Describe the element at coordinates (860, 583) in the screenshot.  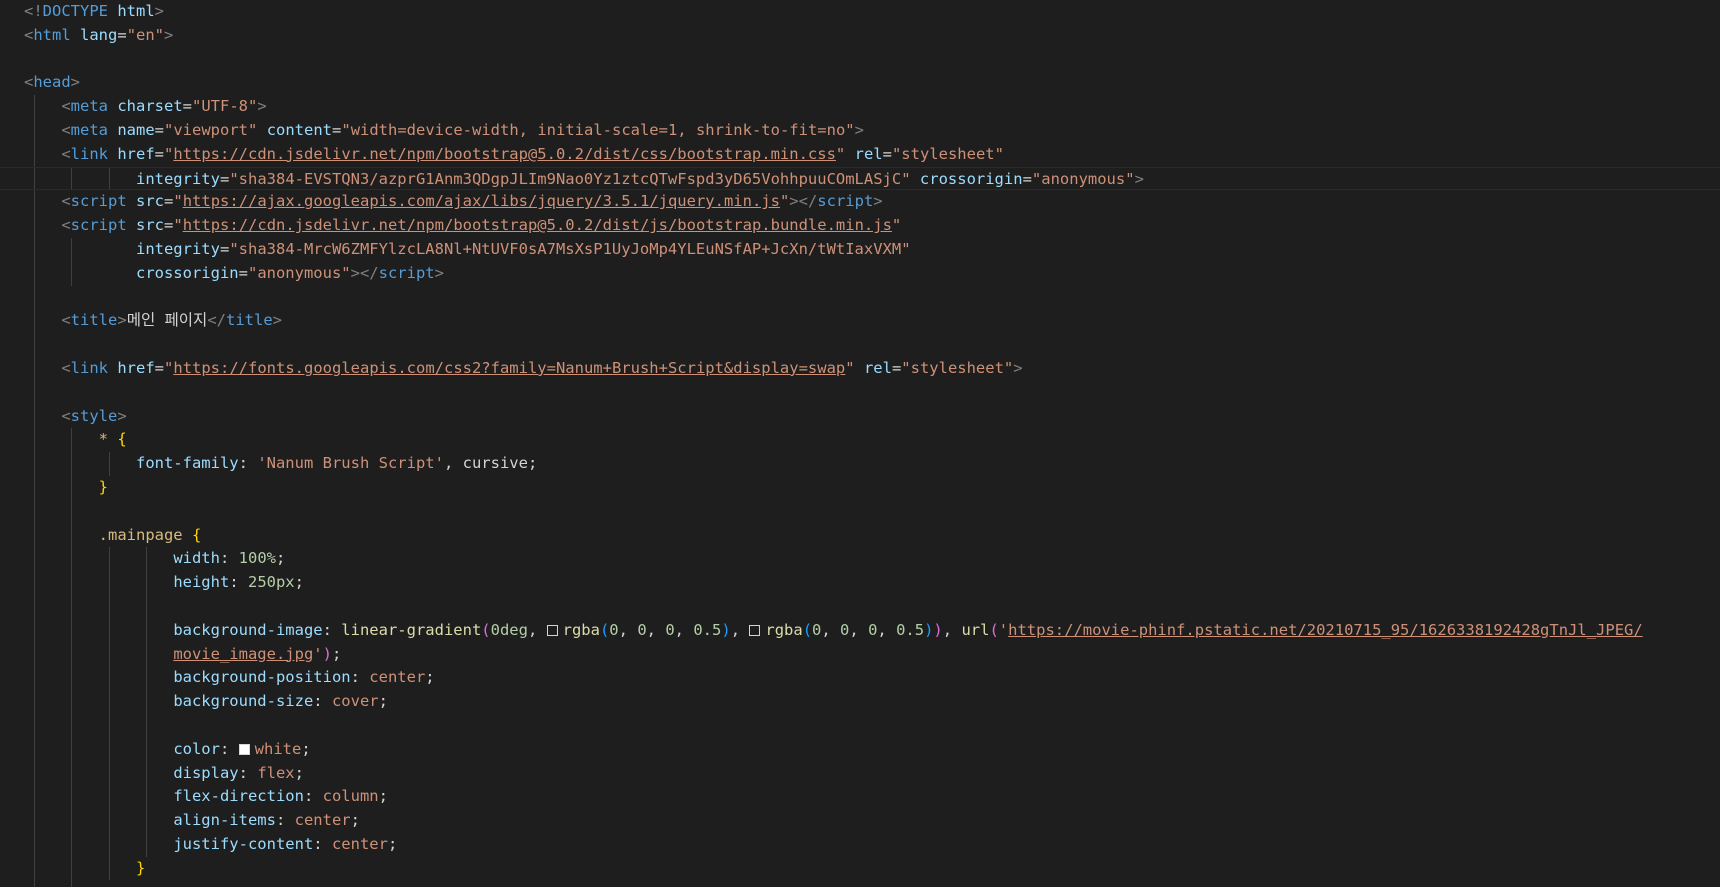
I see `code-line: height: 250px;` at that location.